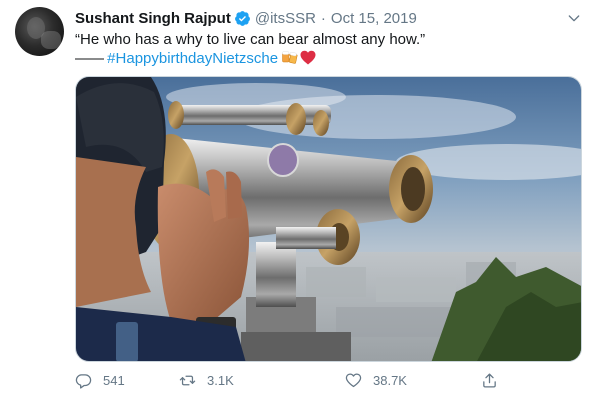 Image resolution: width=595 pixels, height=399 pixels. I want to click on retweet-count: 3.1K, so click(220, 380).